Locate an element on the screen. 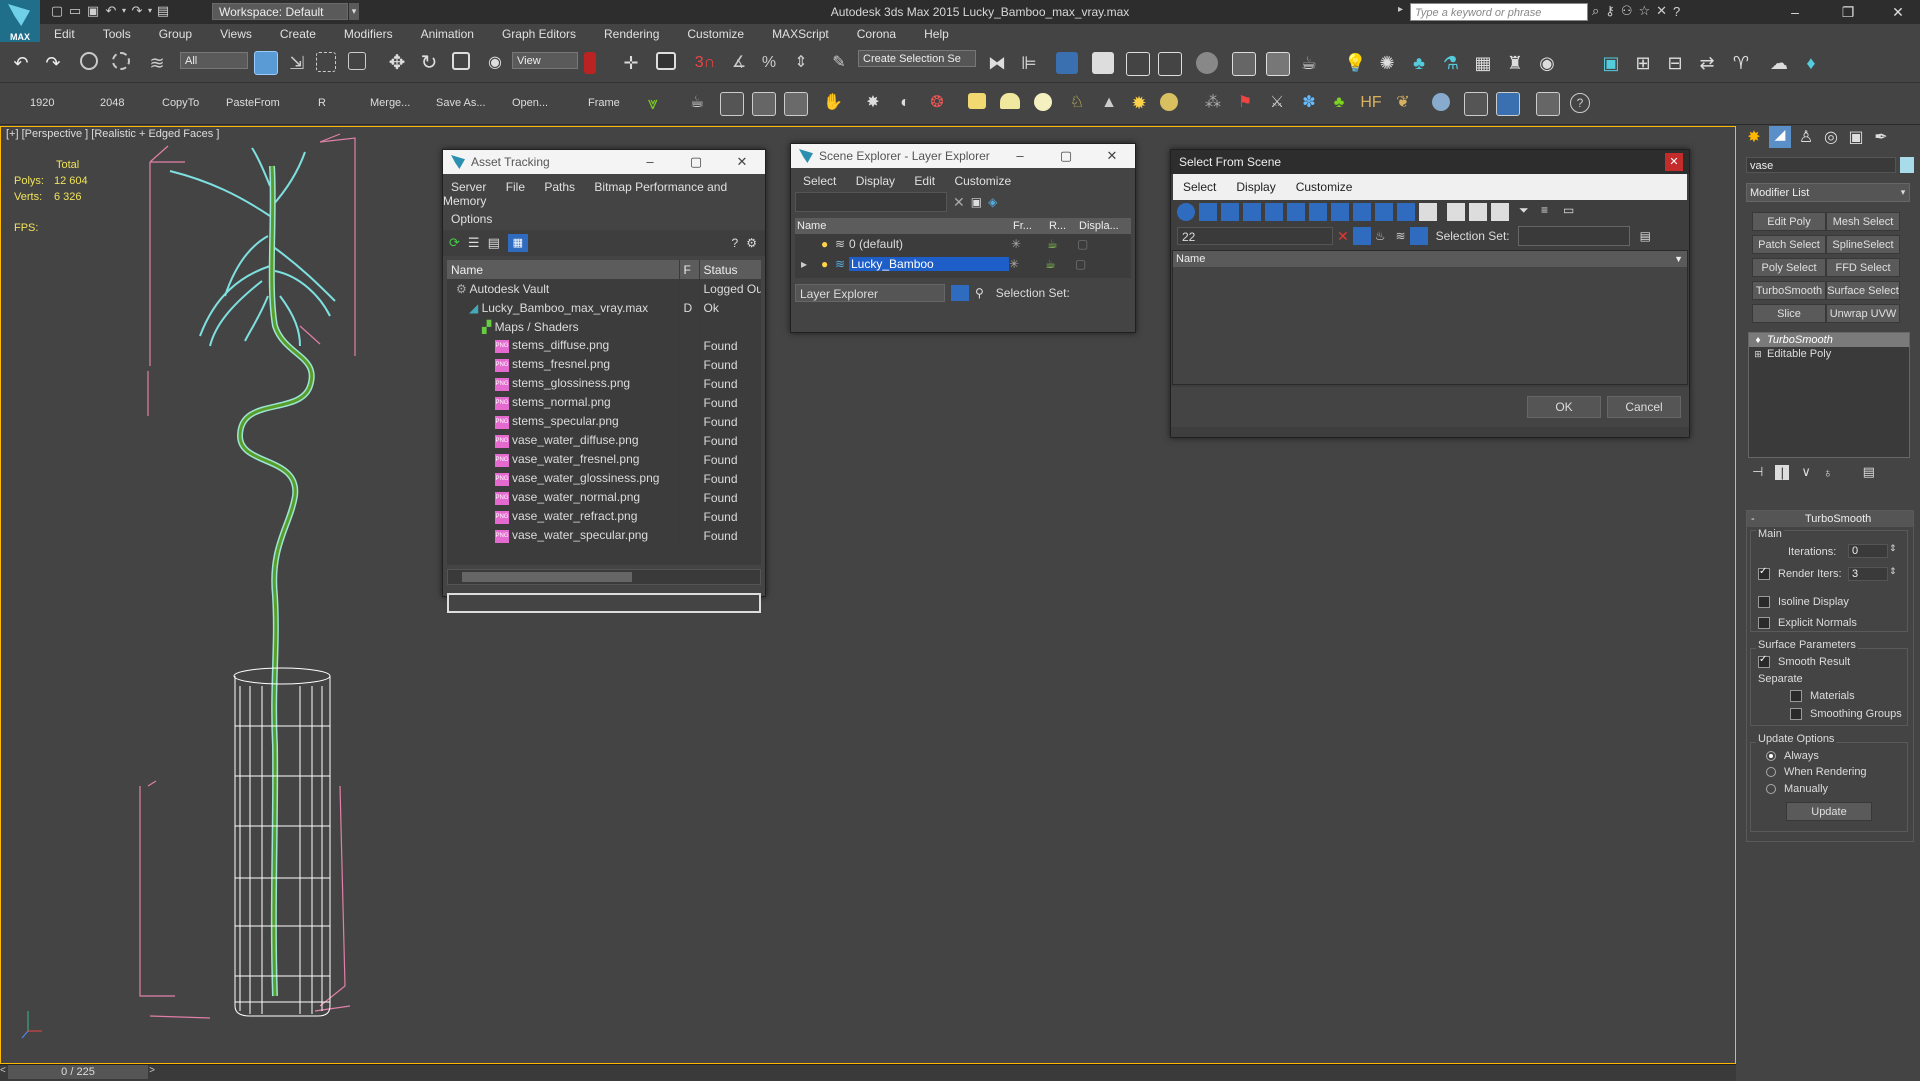  spinner-arrows-icon: ⇕ is located at coordinates (1893, 571).